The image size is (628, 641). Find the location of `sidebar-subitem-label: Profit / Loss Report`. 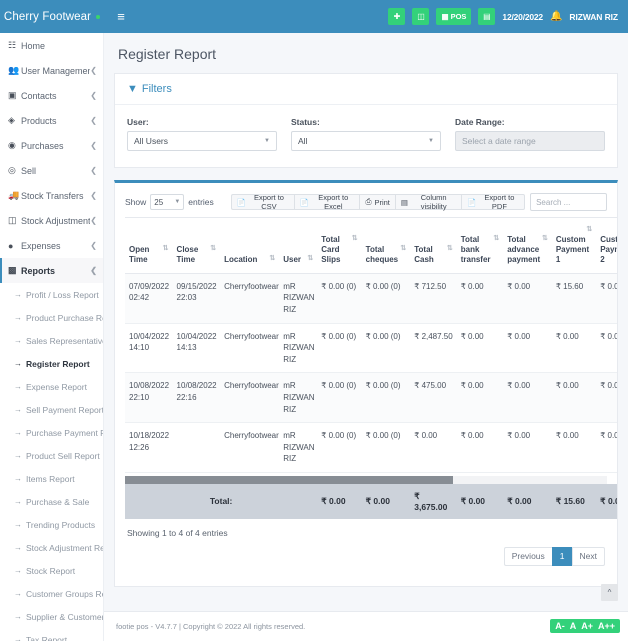

sidebar-subitem-label: Profit / Loss Report is located at coordinates (62, 294).